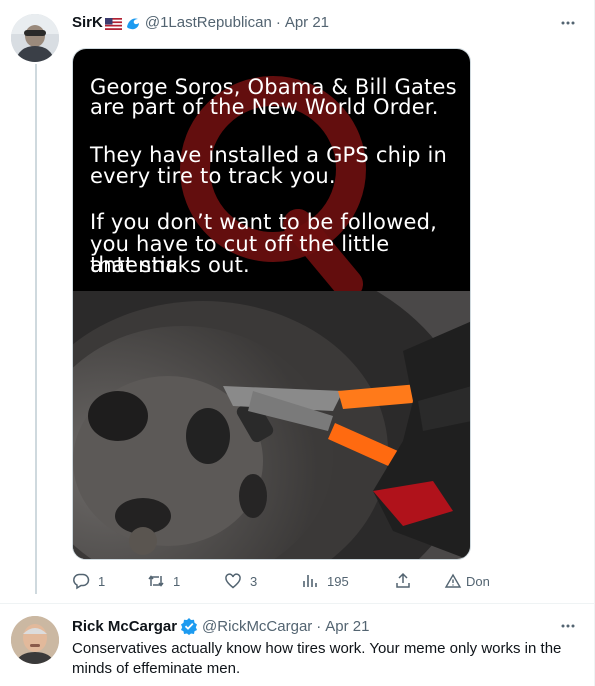 The image size is (595, 686). I want to click on meme-line-4: every tire to track you., so click(213, 176).